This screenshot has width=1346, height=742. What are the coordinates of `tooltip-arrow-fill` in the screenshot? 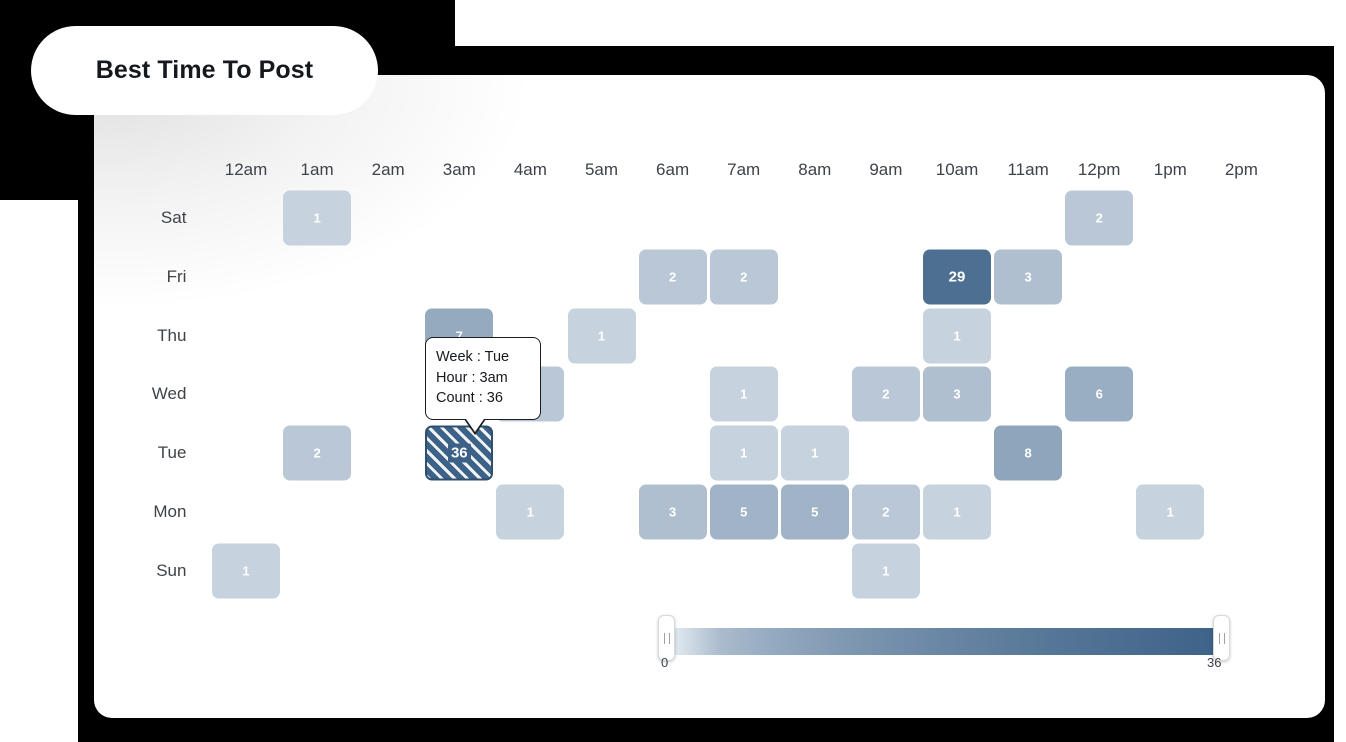 It's located at (475, 425).